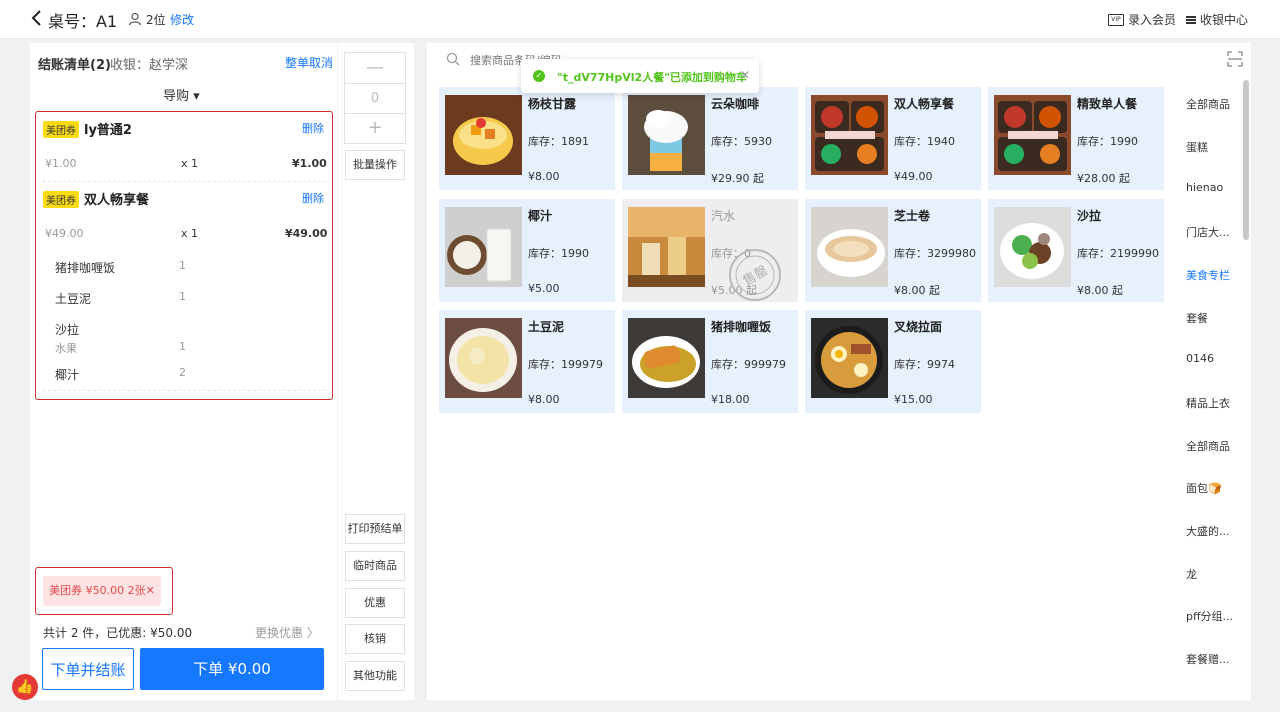 This screenshot has height=712, width=1280. Describe the element at coordinates (1197, 147) in the screenshot. I see `category-item: 蛋糕` at that location.